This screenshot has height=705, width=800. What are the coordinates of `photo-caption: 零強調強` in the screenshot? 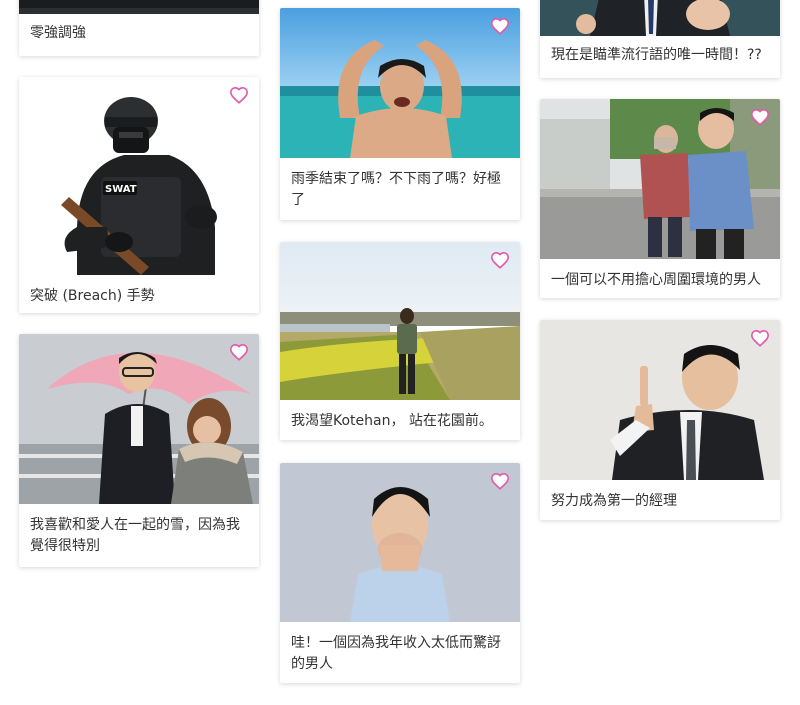 It's located at (139, 29).